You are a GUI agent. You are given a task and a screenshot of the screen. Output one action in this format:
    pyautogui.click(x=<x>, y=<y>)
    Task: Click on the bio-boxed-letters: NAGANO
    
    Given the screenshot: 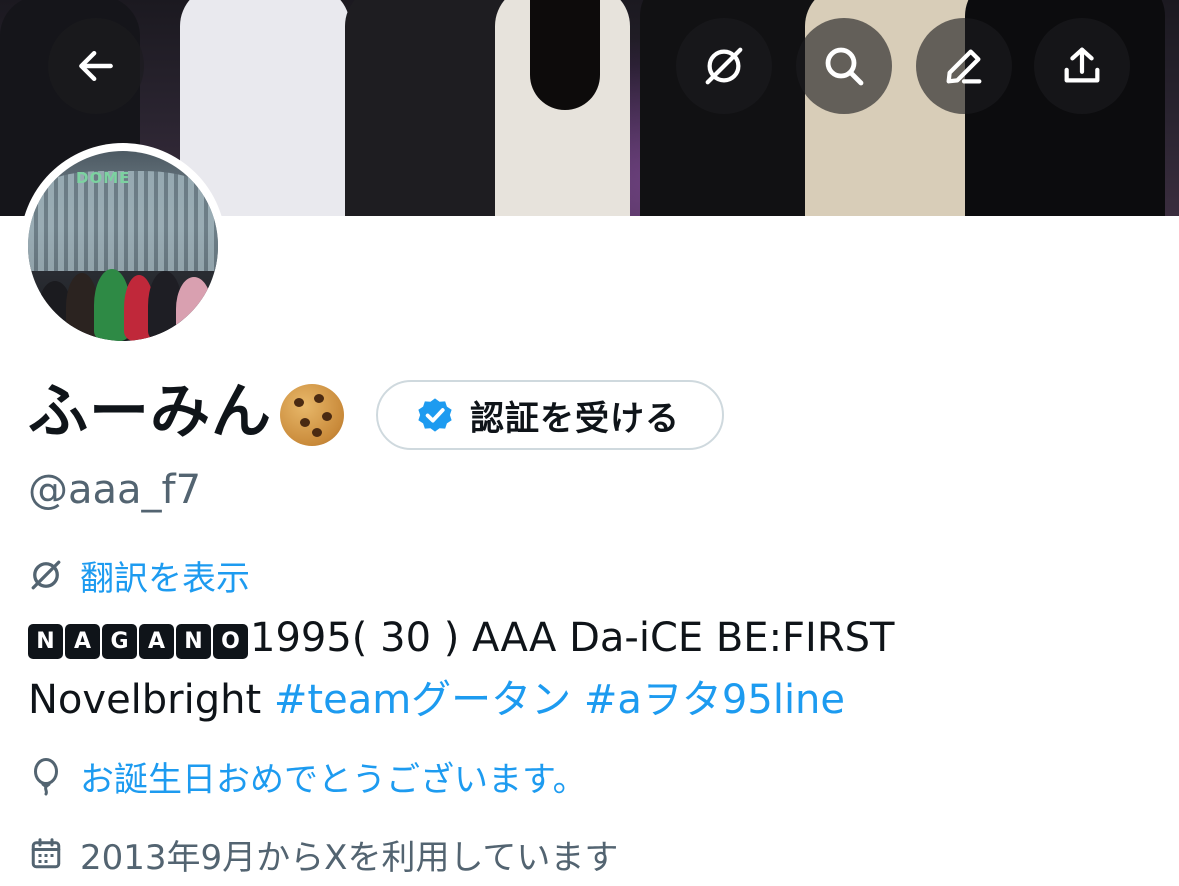 What is the action you would take?
    pyautogui.click(x=139, y=640)
    